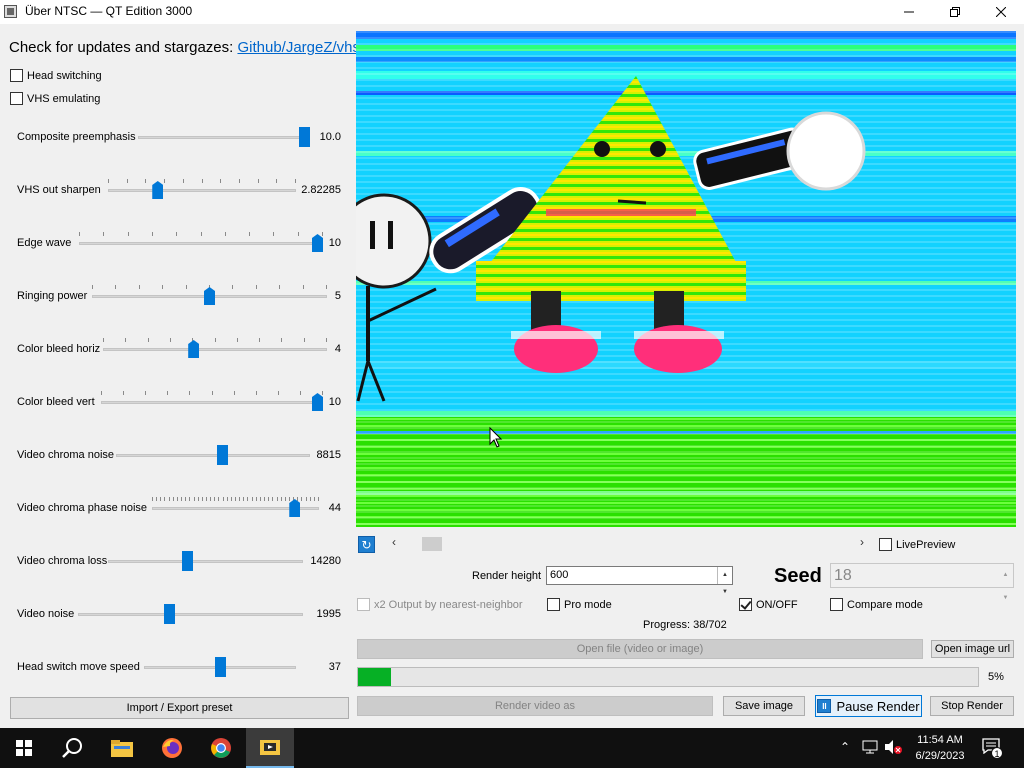  Describe the element at coordinates (845, 747) in the screenshot. I see `show-hidden-icons-icon: ⌃` at that location.